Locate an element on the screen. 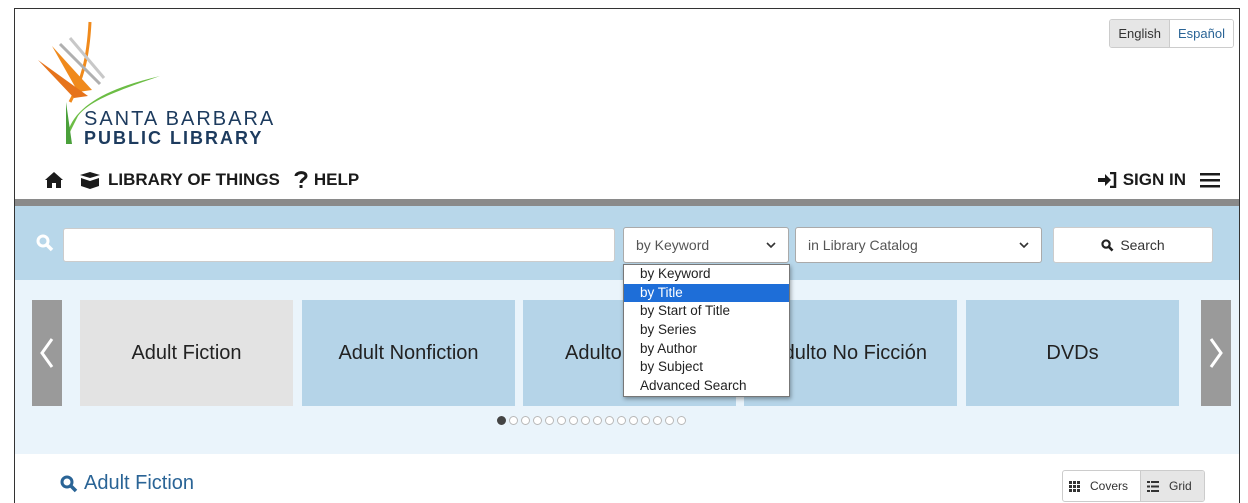 The height and width of the screenshot is (503, 1248). search-by-select: by Keyword is located at coordinates (706, 245).